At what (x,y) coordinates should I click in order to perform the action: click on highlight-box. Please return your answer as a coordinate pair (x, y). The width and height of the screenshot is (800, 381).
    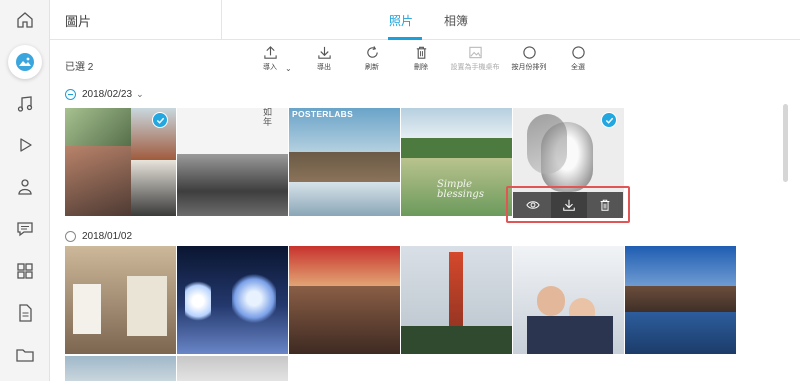
    Looking at the image, I should click on (568, 204).